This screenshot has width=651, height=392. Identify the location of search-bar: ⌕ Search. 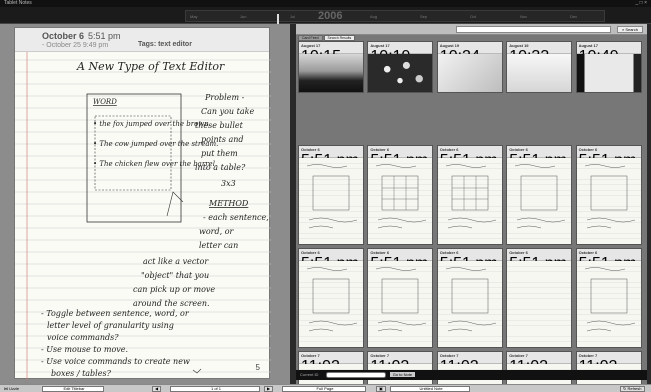
(471, 29).